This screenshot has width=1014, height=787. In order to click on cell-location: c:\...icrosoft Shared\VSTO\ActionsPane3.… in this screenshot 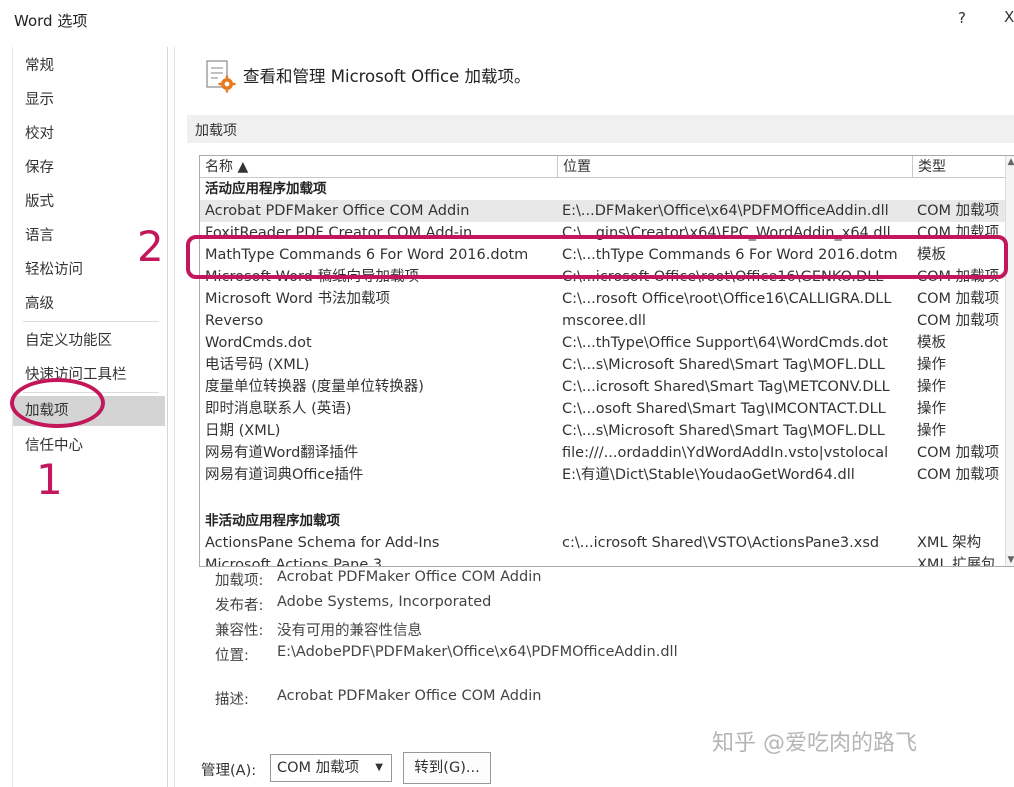, I will do `click(721, 543)`.